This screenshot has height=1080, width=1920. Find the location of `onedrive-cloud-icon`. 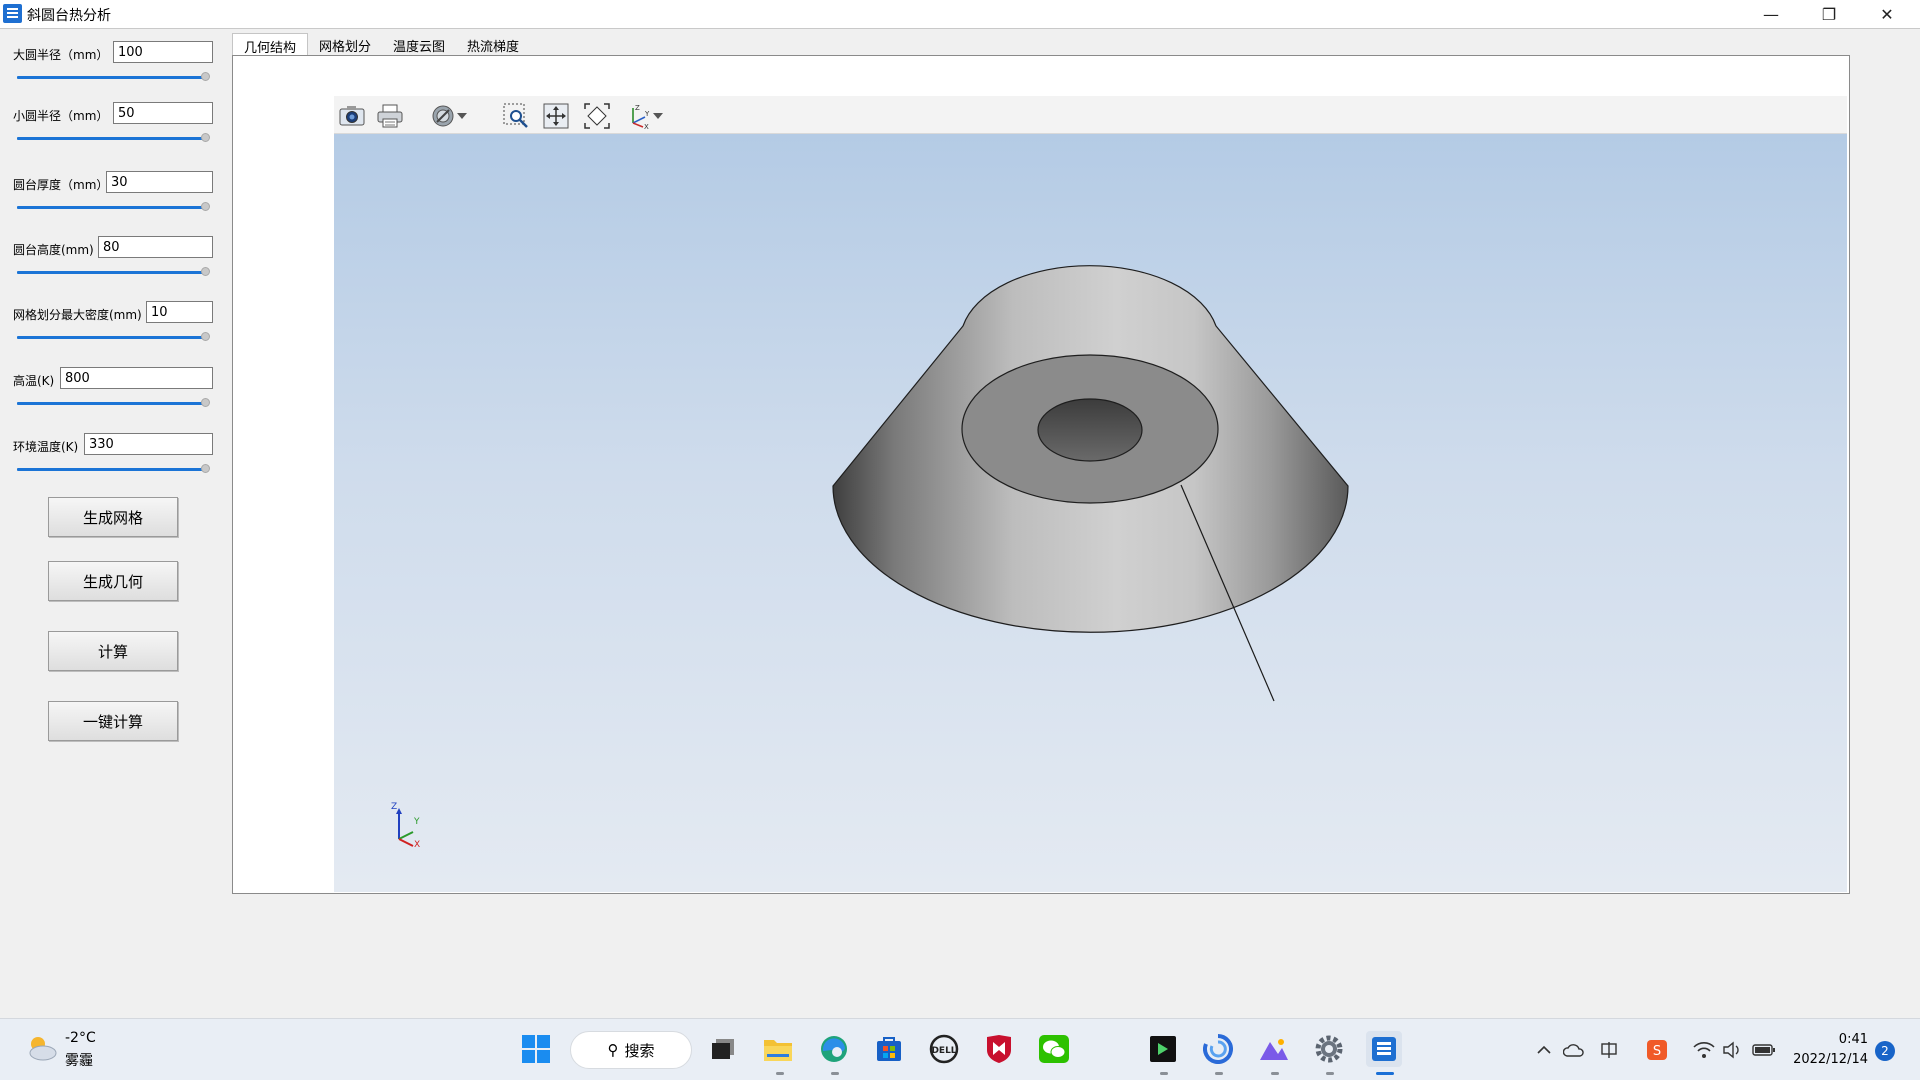

onedrive-cloud-icon is located at coordinates (1574, 1050).